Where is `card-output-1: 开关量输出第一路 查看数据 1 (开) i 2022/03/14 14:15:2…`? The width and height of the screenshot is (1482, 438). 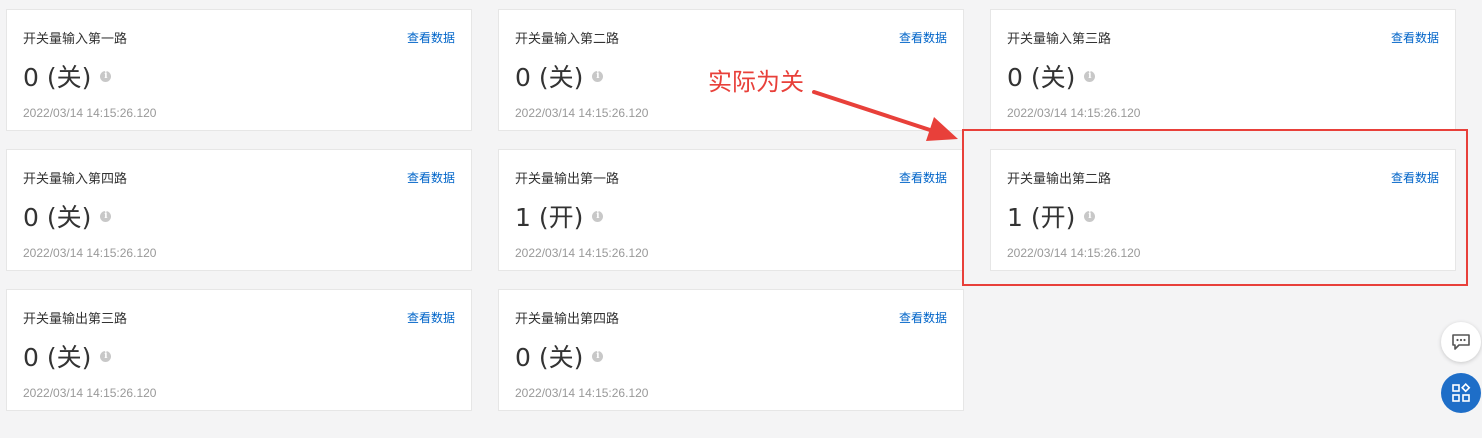 card-output-1: 开关量输出第一路 查看数据 1 (开) i 2022/03/14 14:15:2… is located at coordinates (731, 210).